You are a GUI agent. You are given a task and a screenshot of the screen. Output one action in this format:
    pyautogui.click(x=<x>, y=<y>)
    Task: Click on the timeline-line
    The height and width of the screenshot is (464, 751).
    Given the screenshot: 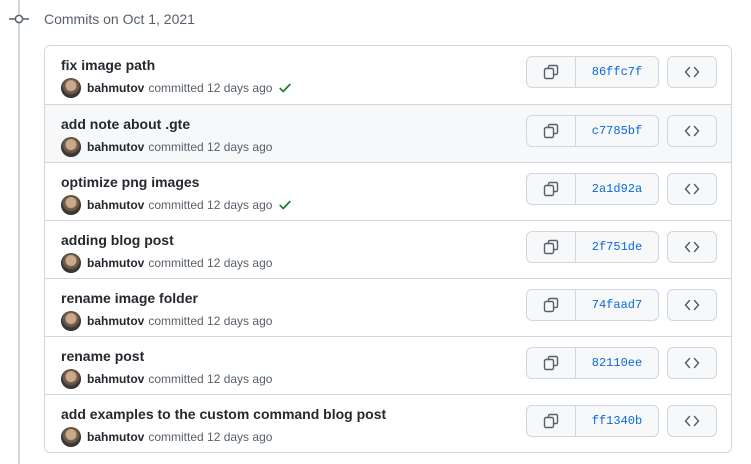 What is the action you would take?
    pyautogui.click(x=19, y=232)
    